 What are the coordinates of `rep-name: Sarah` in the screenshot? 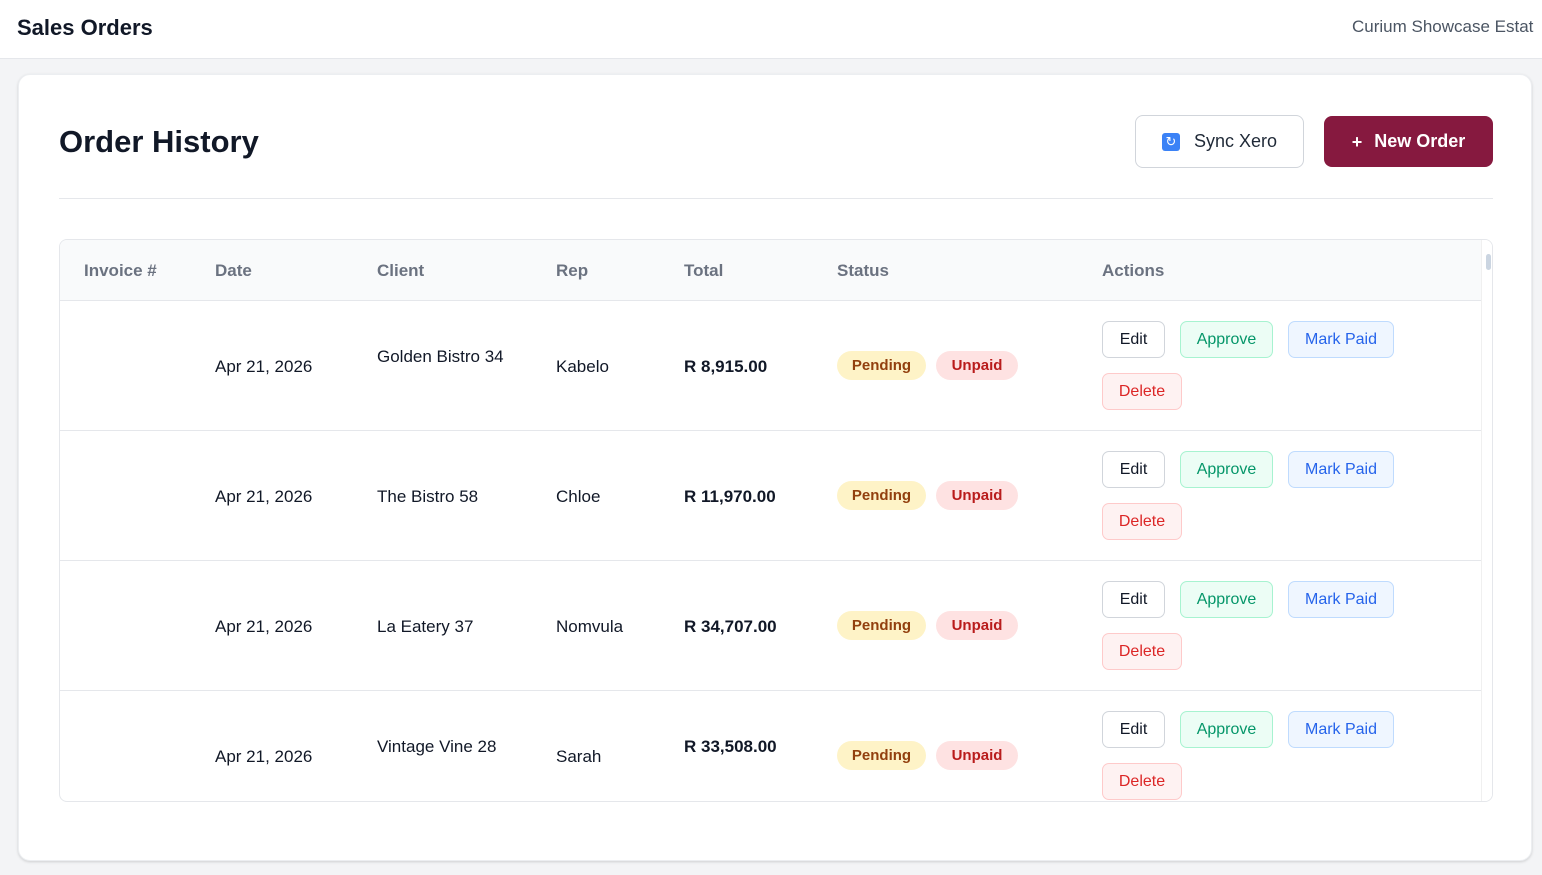 It's located at (579, 756).